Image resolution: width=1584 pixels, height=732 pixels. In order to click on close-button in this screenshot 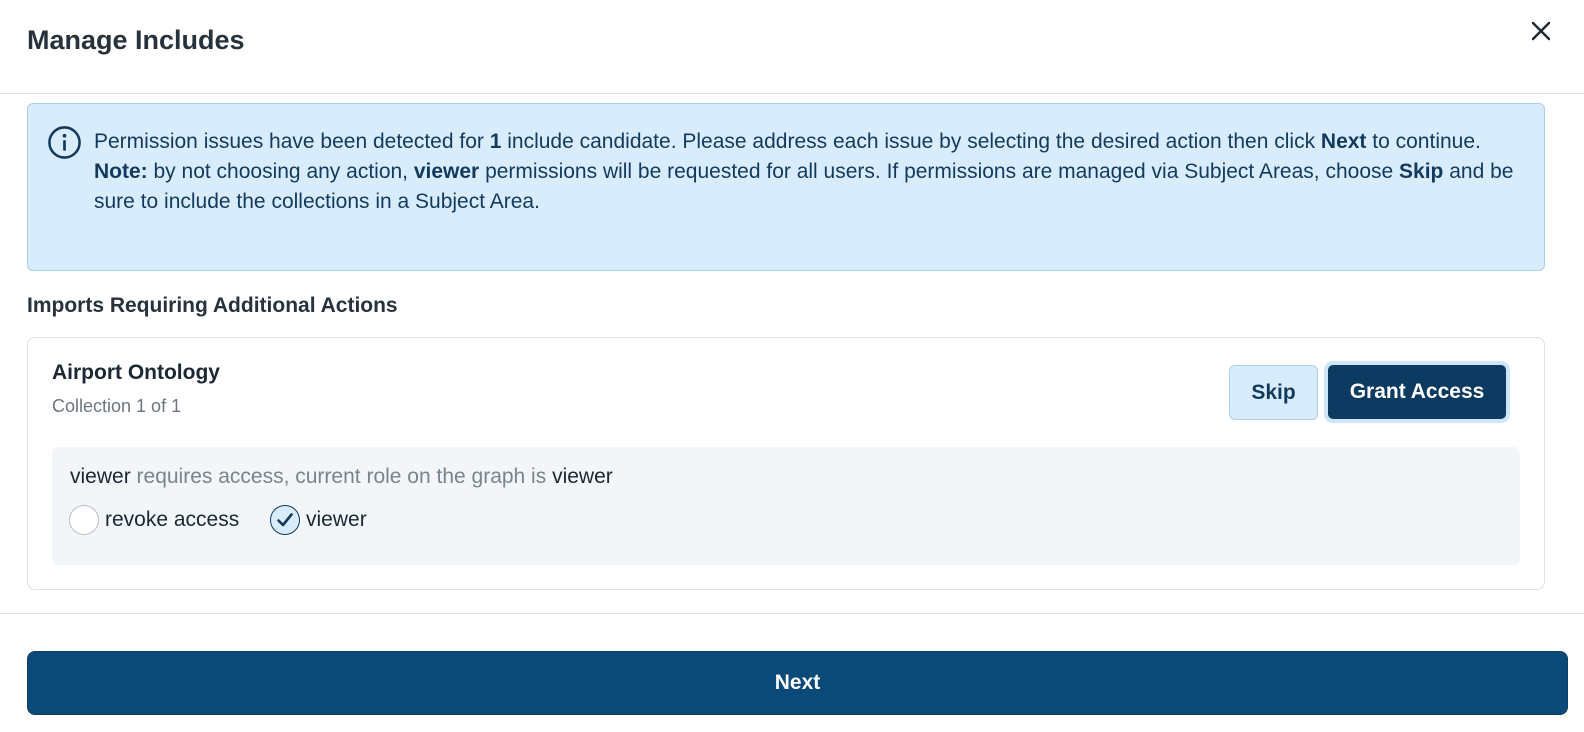, I will do `click(1541, 31)`.